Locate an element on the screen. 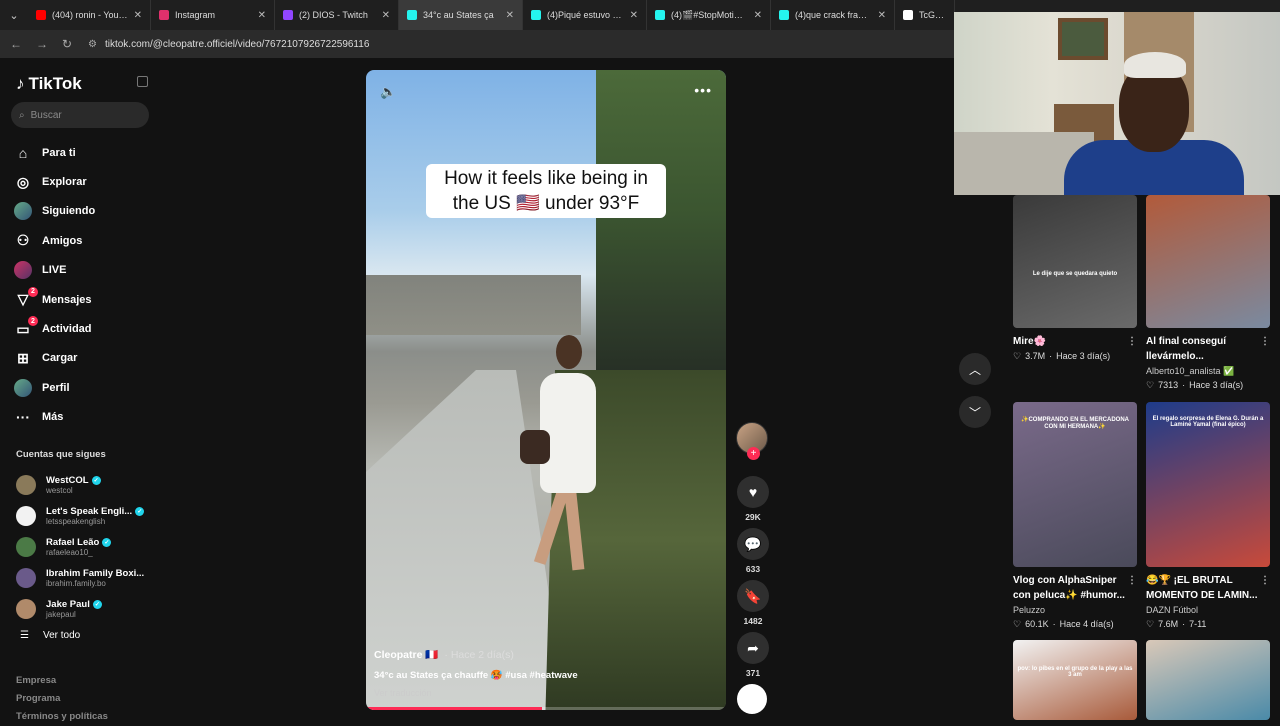 The width and height of the screenshot is (1280, 726). video-progress-bar is located at coordinates (546, 708).